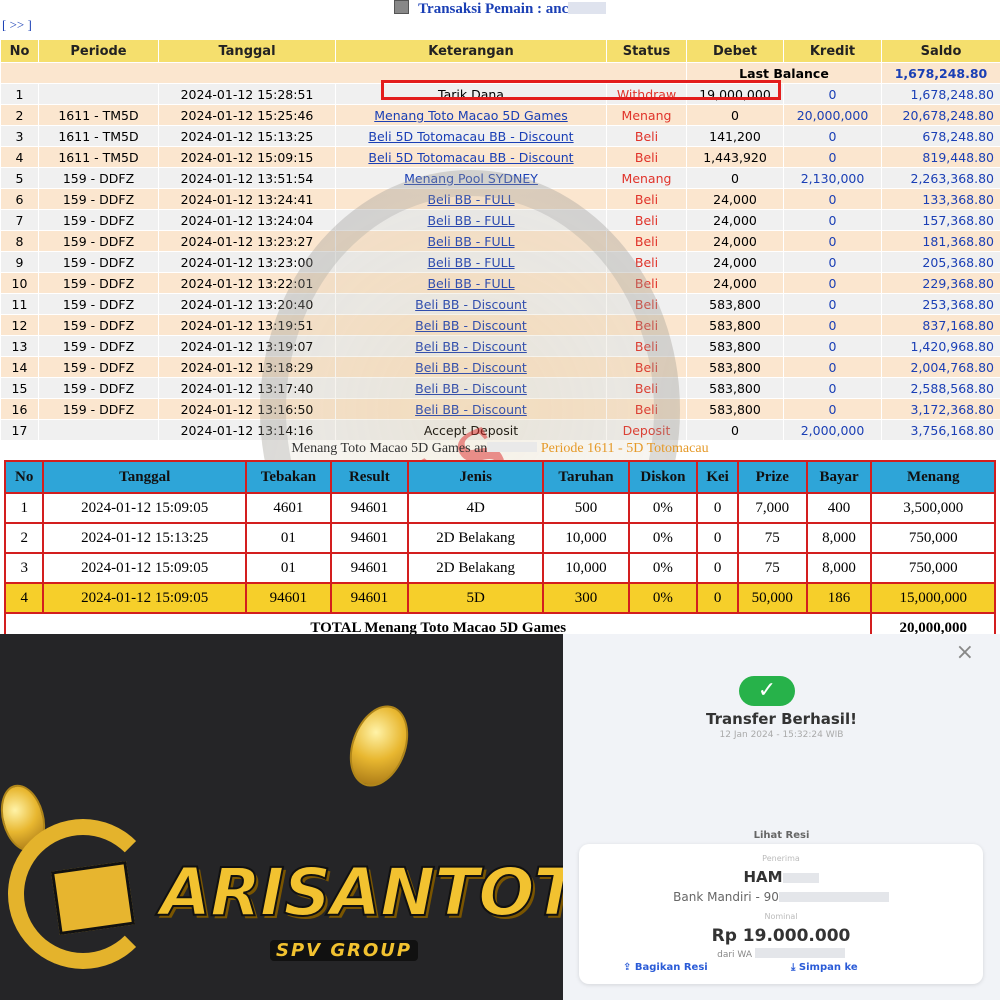  What do you see at coordinates (19, 325) in the screenshot?
I see `cell-no: 12` at bounding box center [19, 325].